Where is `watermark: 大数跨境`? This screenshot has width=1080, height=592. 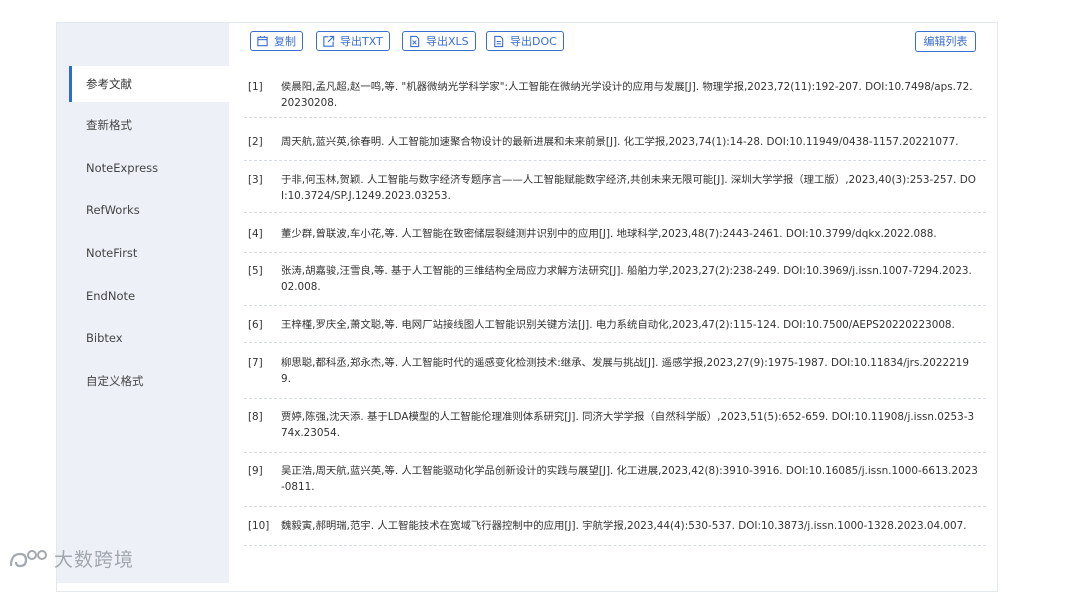 watermark: 大数跨境 is located at coordinates (71, 558).